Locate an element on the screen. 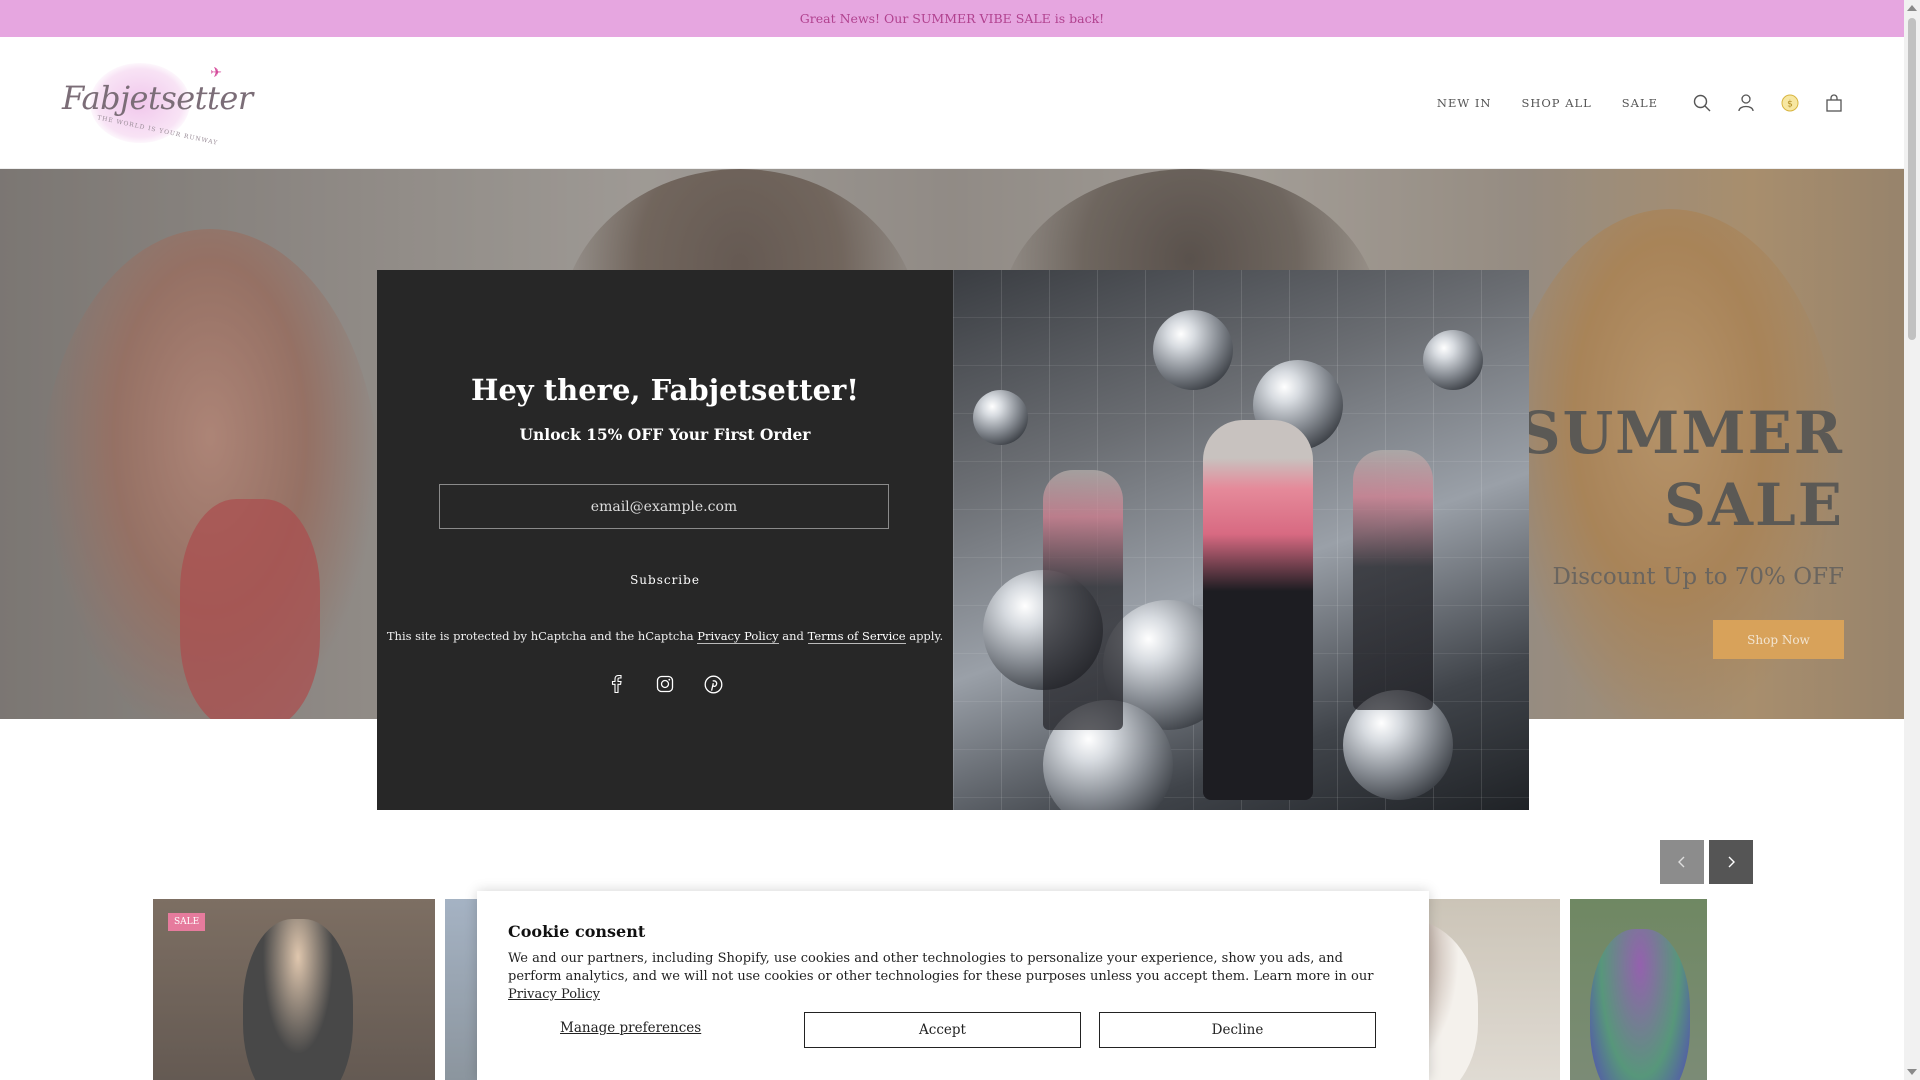 This screenshot has height=1080, width=1920. bag-icon is located at coordinates (1834, 103).